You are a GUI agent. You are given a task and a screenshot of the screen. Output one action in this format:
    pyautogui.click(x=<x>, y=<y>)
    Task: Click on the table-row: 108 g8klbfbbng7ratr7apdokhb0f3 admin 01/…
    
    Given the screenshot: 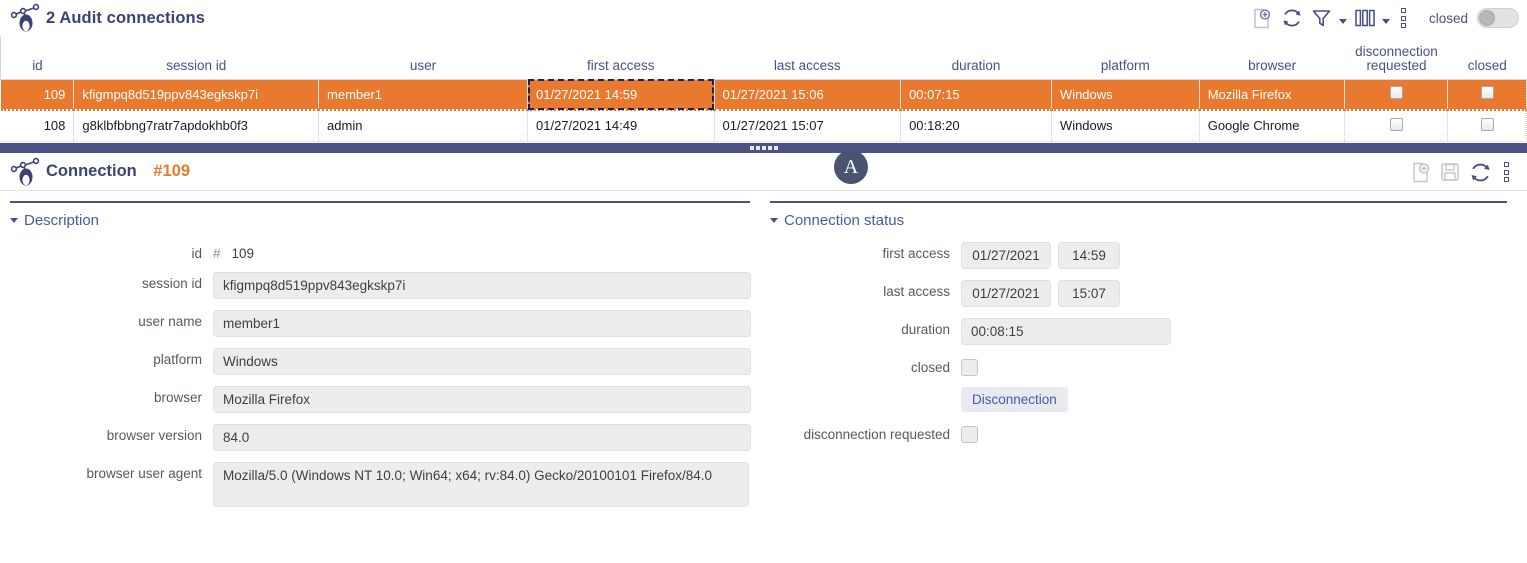 What is the action you would take?
    pyautogui.click(x=763, y=126)
    